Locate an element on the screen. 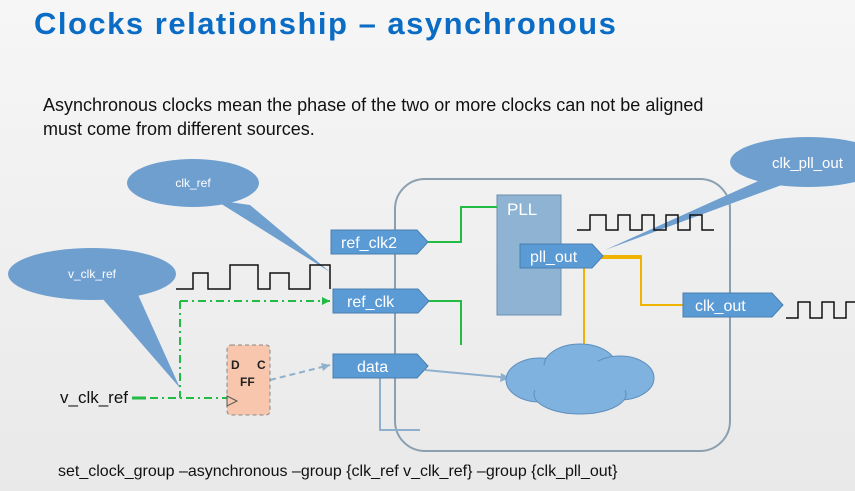  port-clk-out: clk_out is located at coordinates (733, 305).